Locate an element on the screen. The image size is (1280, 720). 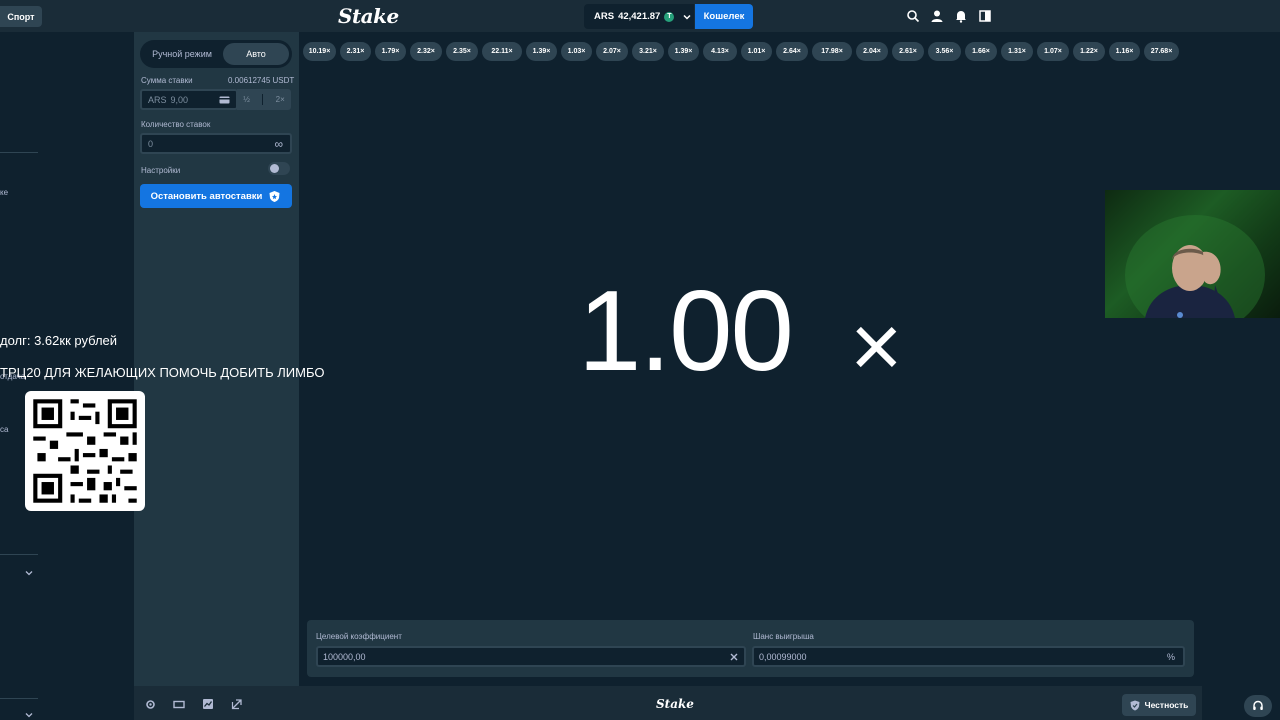
bet-currency: ARS is located at coordinates (157, 99).